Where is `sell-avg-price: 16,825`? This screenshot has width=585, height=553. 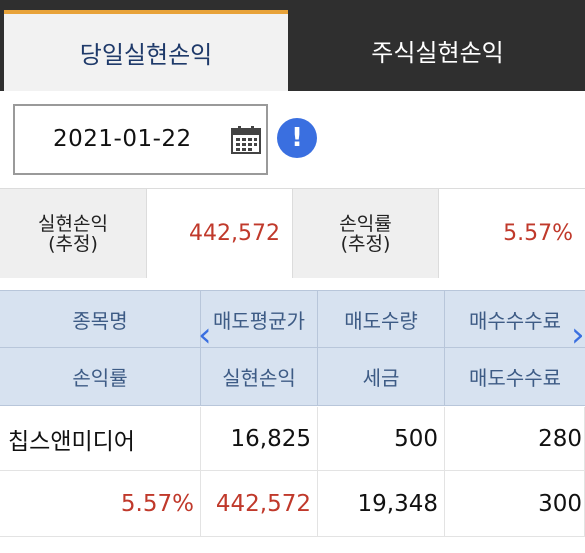
sell-avg-price: 16,825 is located at coordinates (259, 438).